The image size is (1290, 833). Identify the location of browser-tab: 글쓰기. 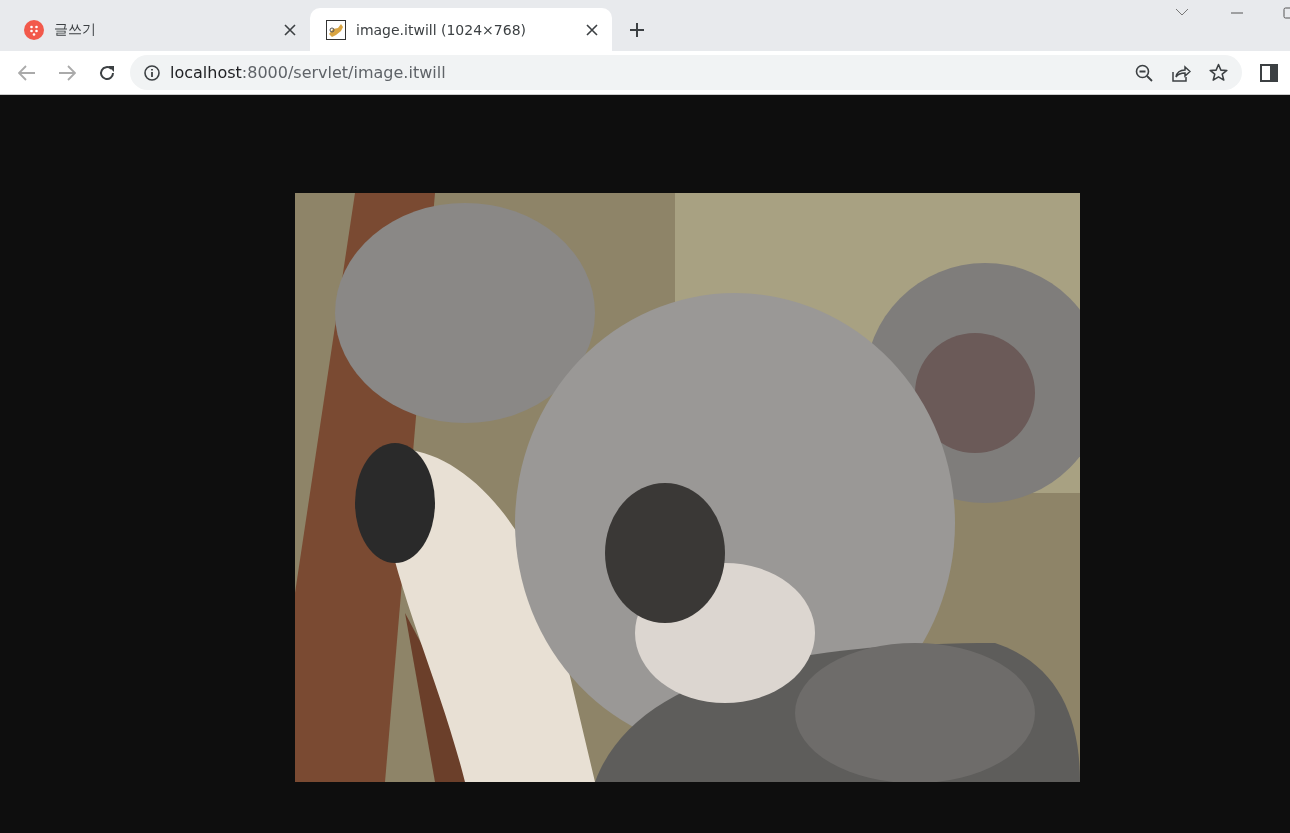
(159, 29).